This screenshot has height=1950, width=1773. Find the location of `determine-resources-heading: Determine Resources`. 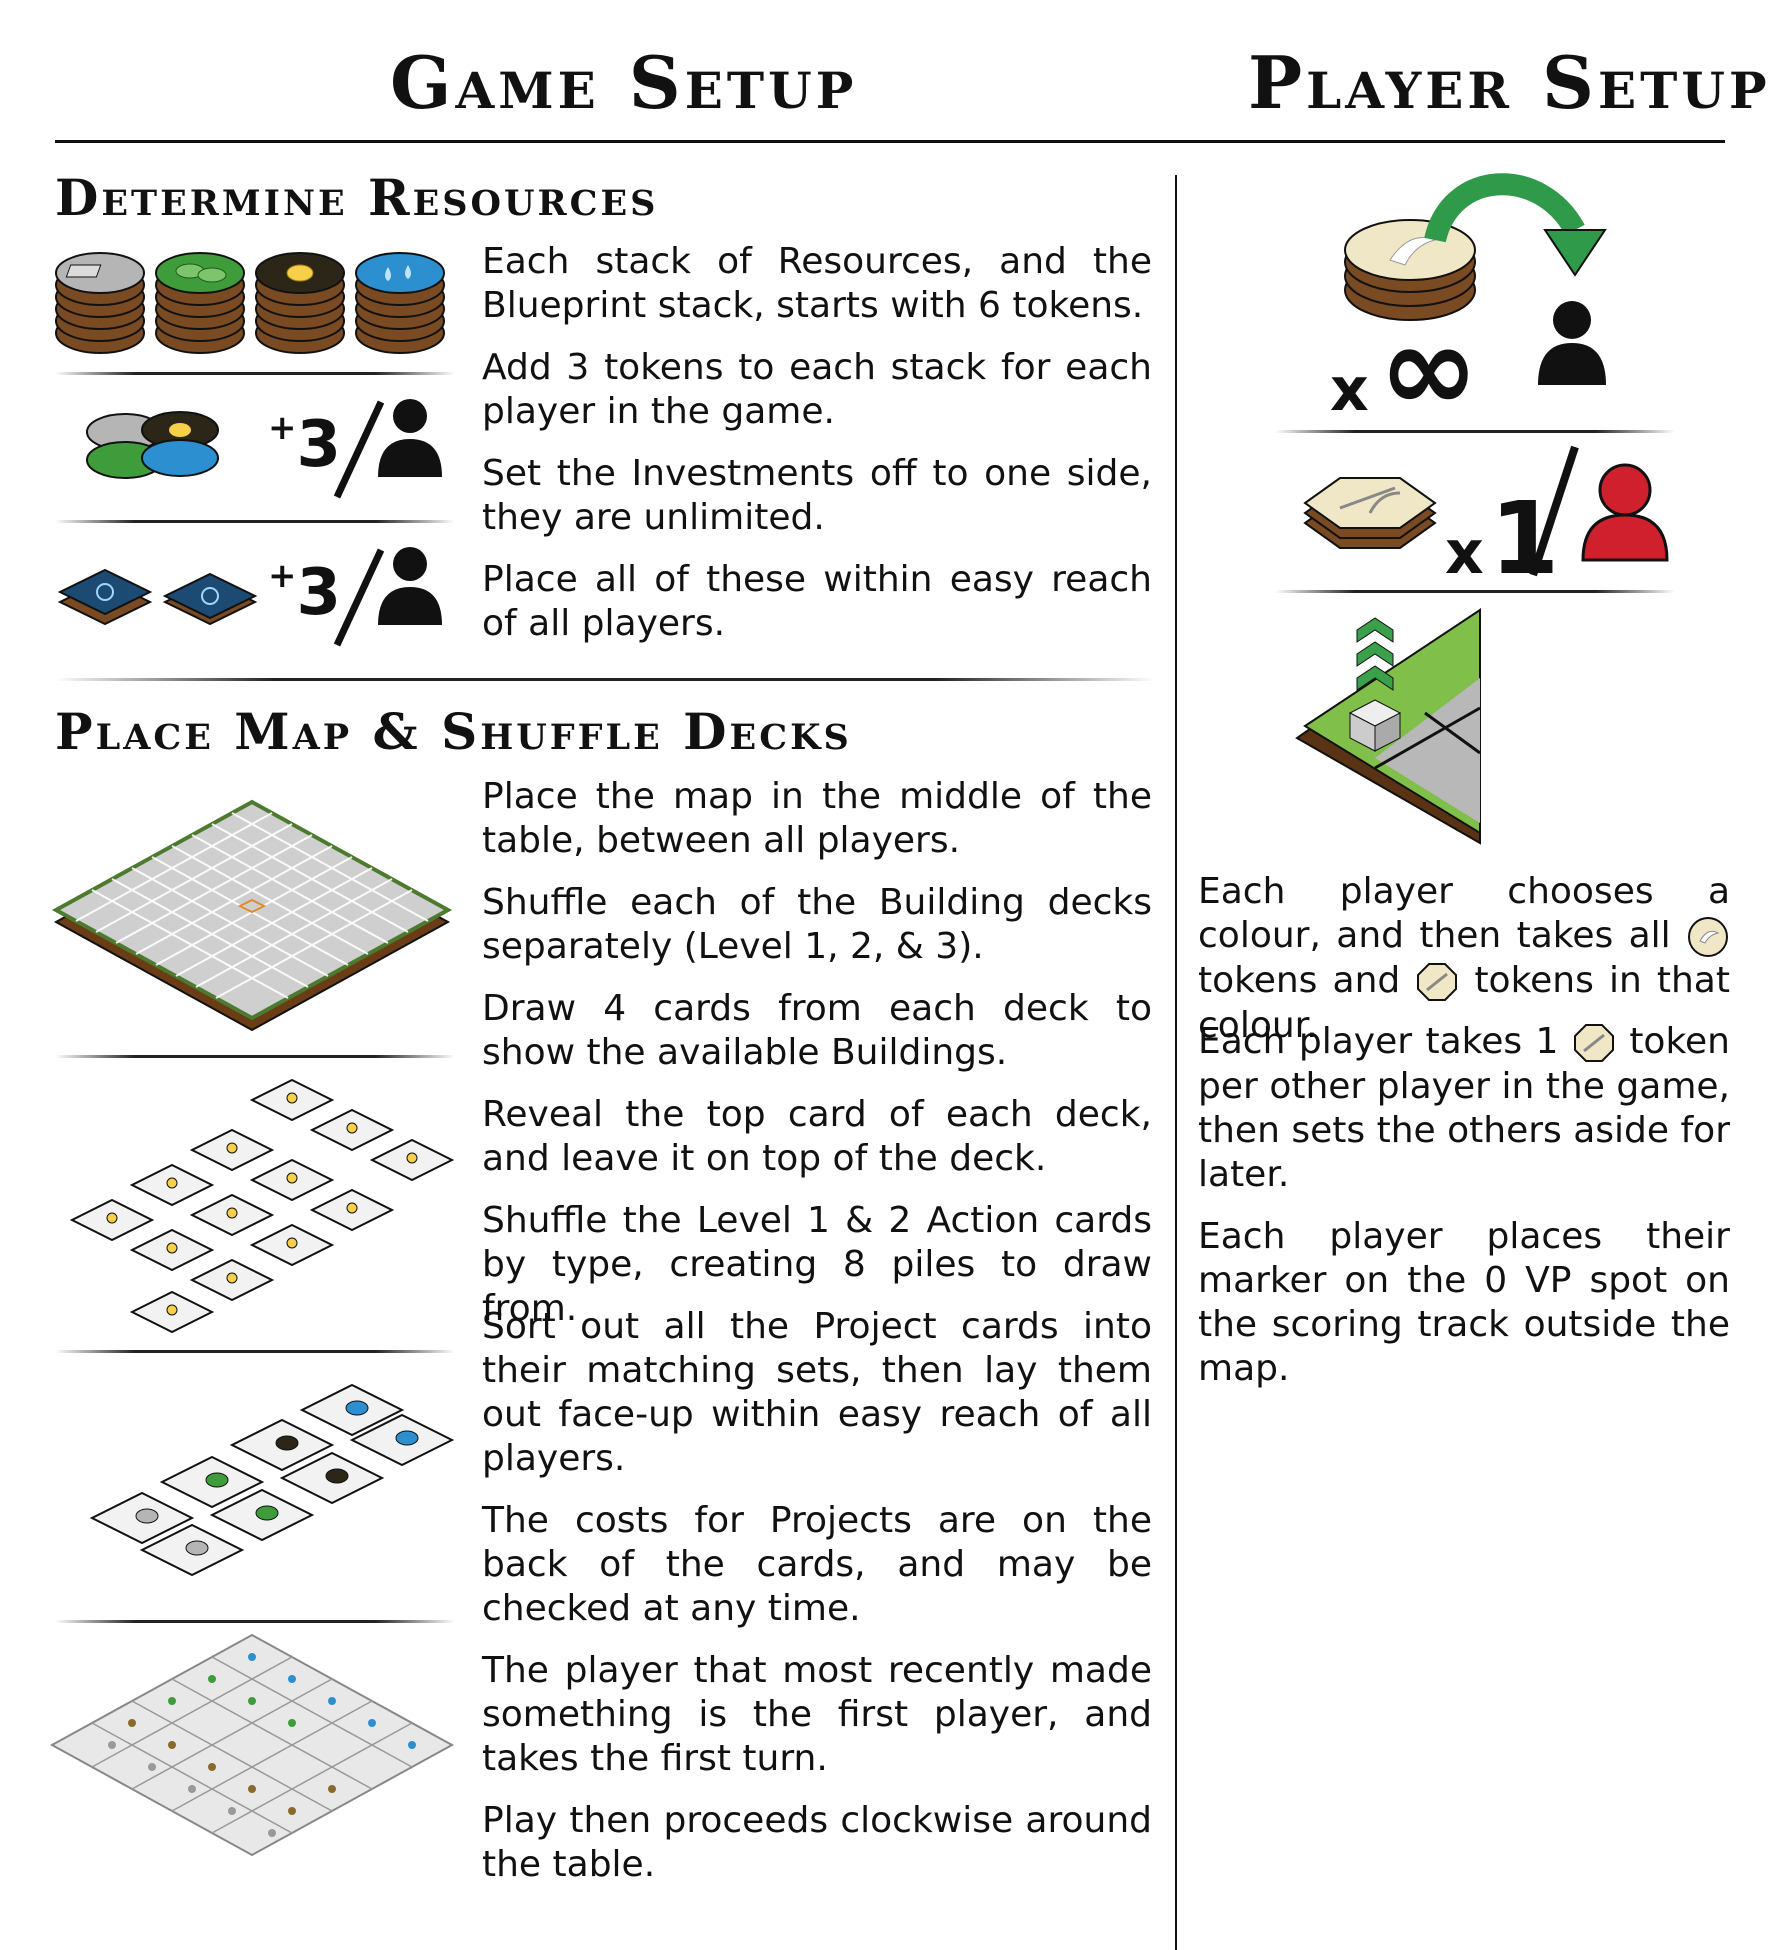

determine-resources-heading: Determine Resources is located at coordinates (357, 197).